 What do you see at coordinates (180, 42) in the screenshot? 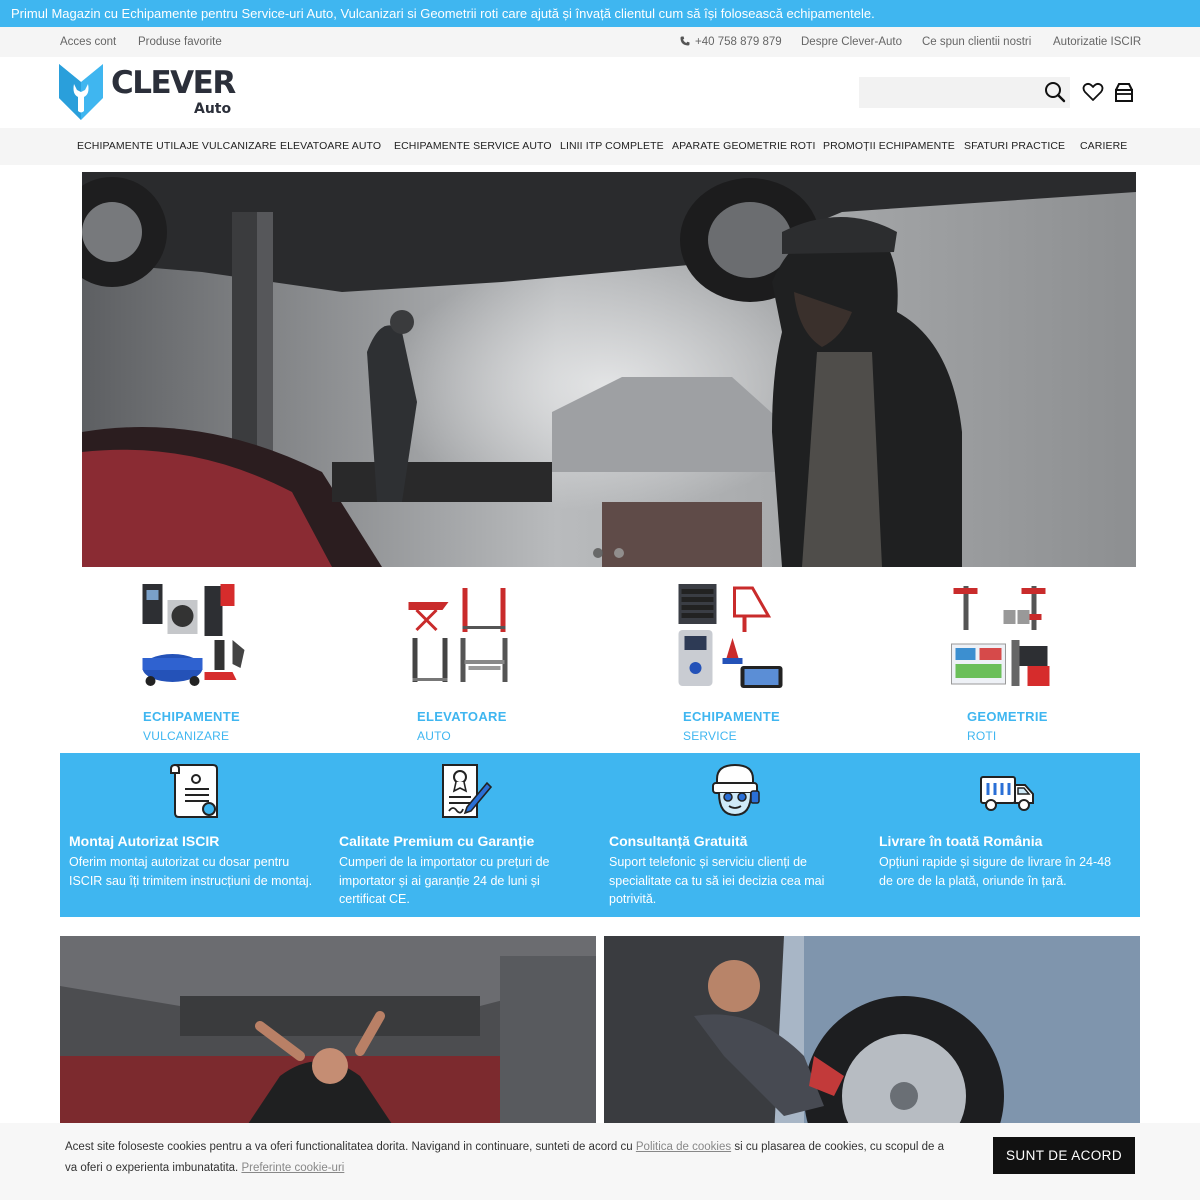
I see `favorites-link: Produse favorite` at bounding box center [180, 42].